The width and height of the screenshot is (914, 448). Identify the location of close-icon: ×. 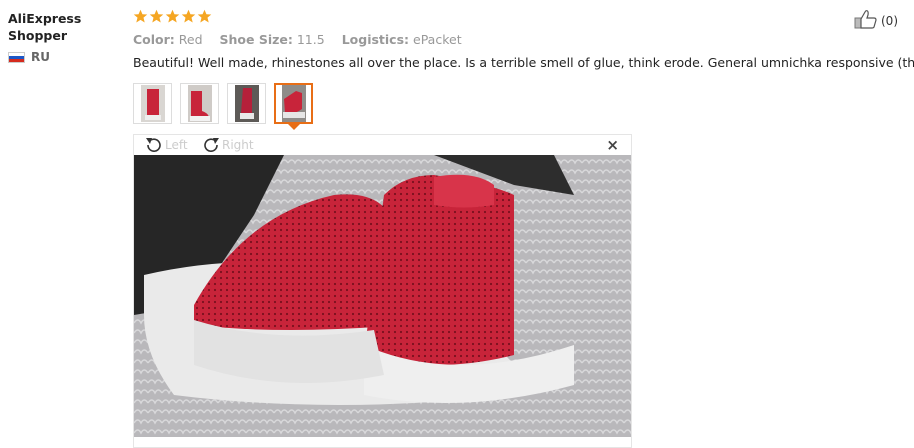
(612, 145).